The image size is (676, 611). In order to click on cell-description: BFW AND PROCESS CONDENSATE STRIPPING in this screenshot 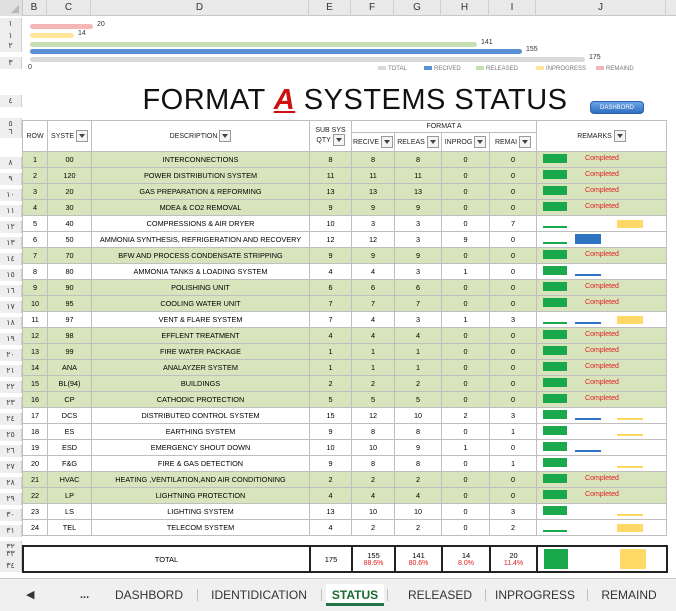, I will do `click(200, 255)`.